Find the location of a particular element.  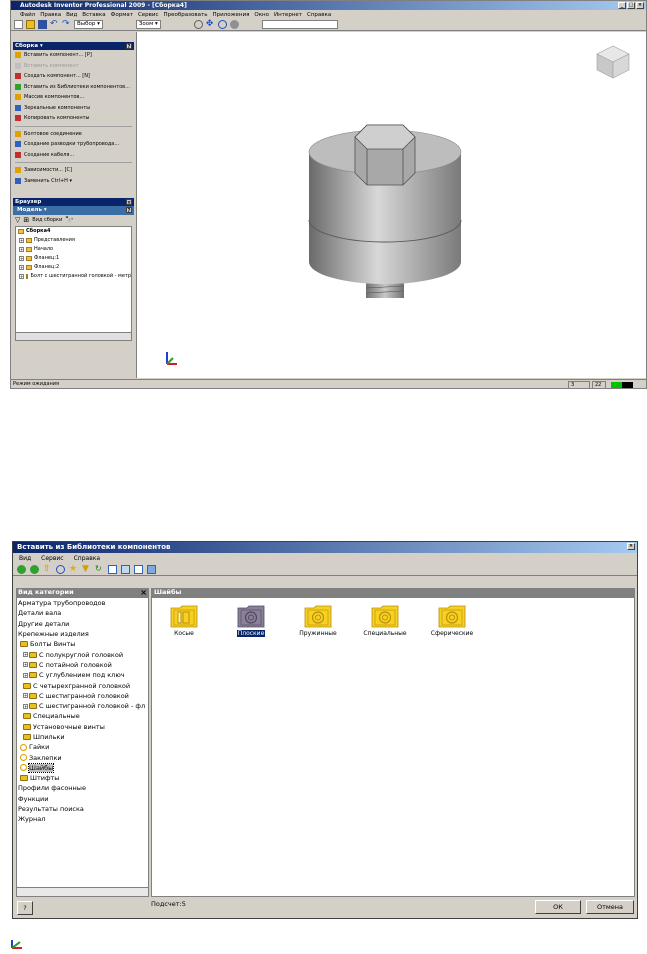

category-item: Шайбы is located at coordinates (82, 767).